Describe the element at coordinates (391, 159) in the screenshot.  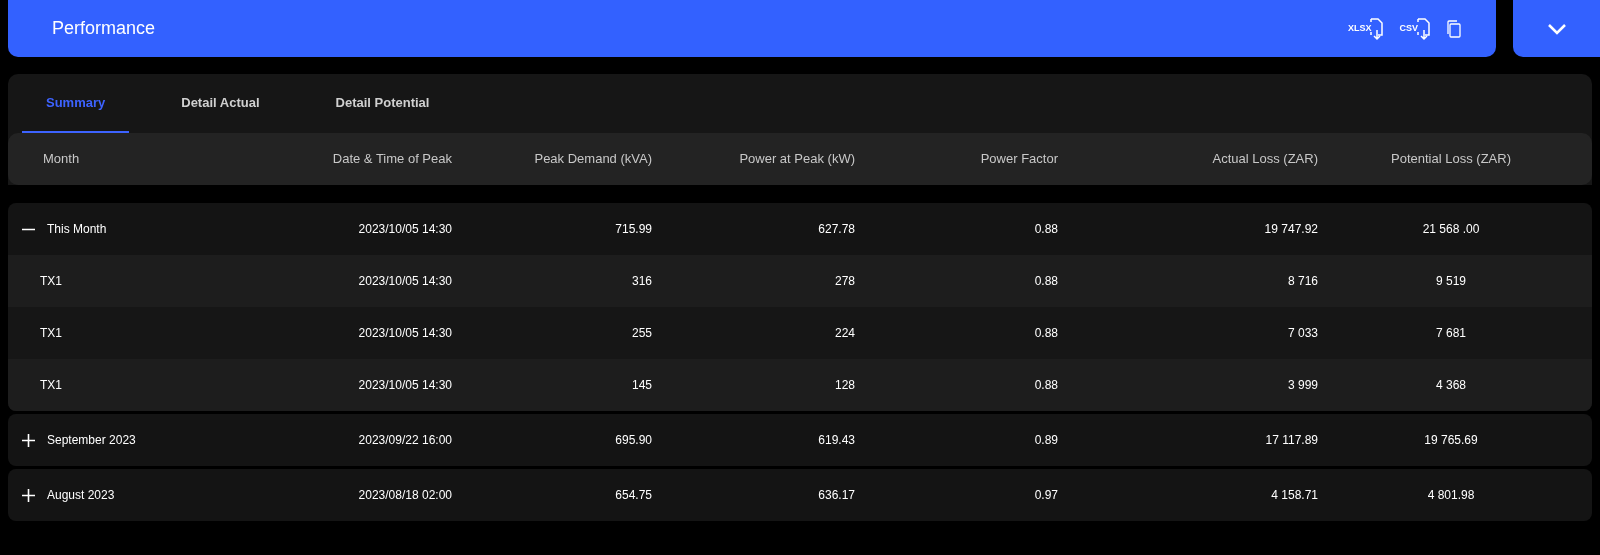
I see `column-header: Date & Time of Peak` at that location.